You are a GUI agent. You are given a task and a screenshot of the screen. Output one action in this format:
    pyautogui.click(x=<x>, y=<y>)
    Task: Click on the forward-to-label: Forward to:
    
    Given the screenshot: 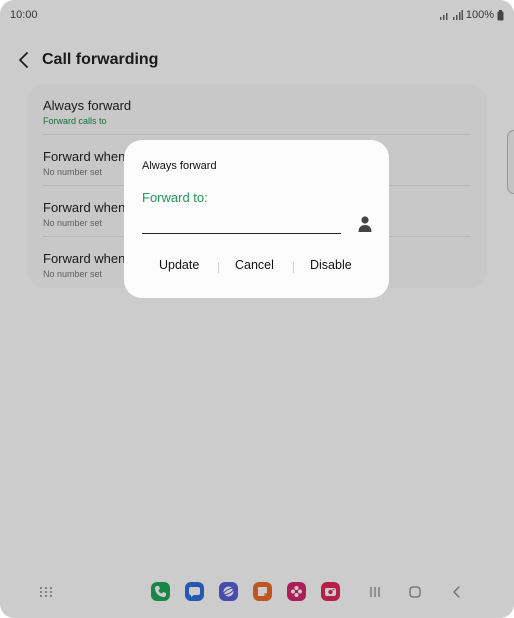 What is the action you would take?
    pyautogui.click(x=175, y=197)
    